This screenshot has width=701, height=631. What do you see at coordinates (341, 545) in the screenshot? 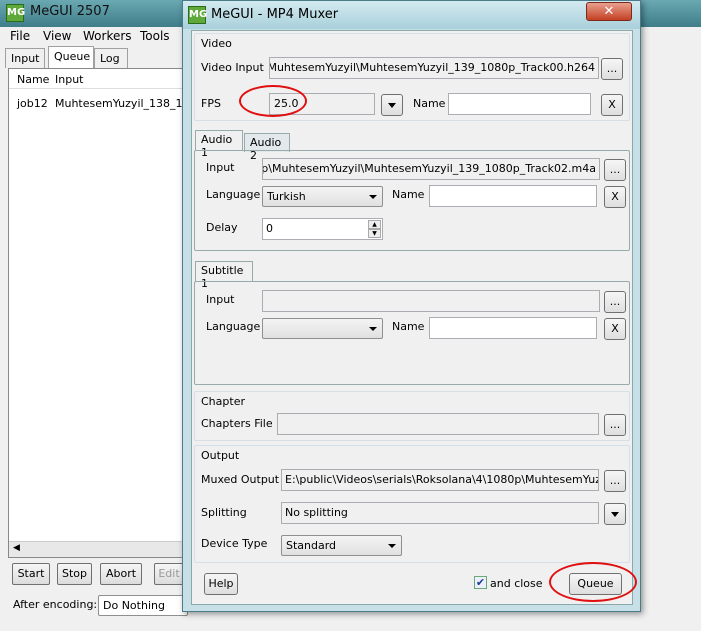
I see `device-type-select: Standard` at bounding box center [341, 545].